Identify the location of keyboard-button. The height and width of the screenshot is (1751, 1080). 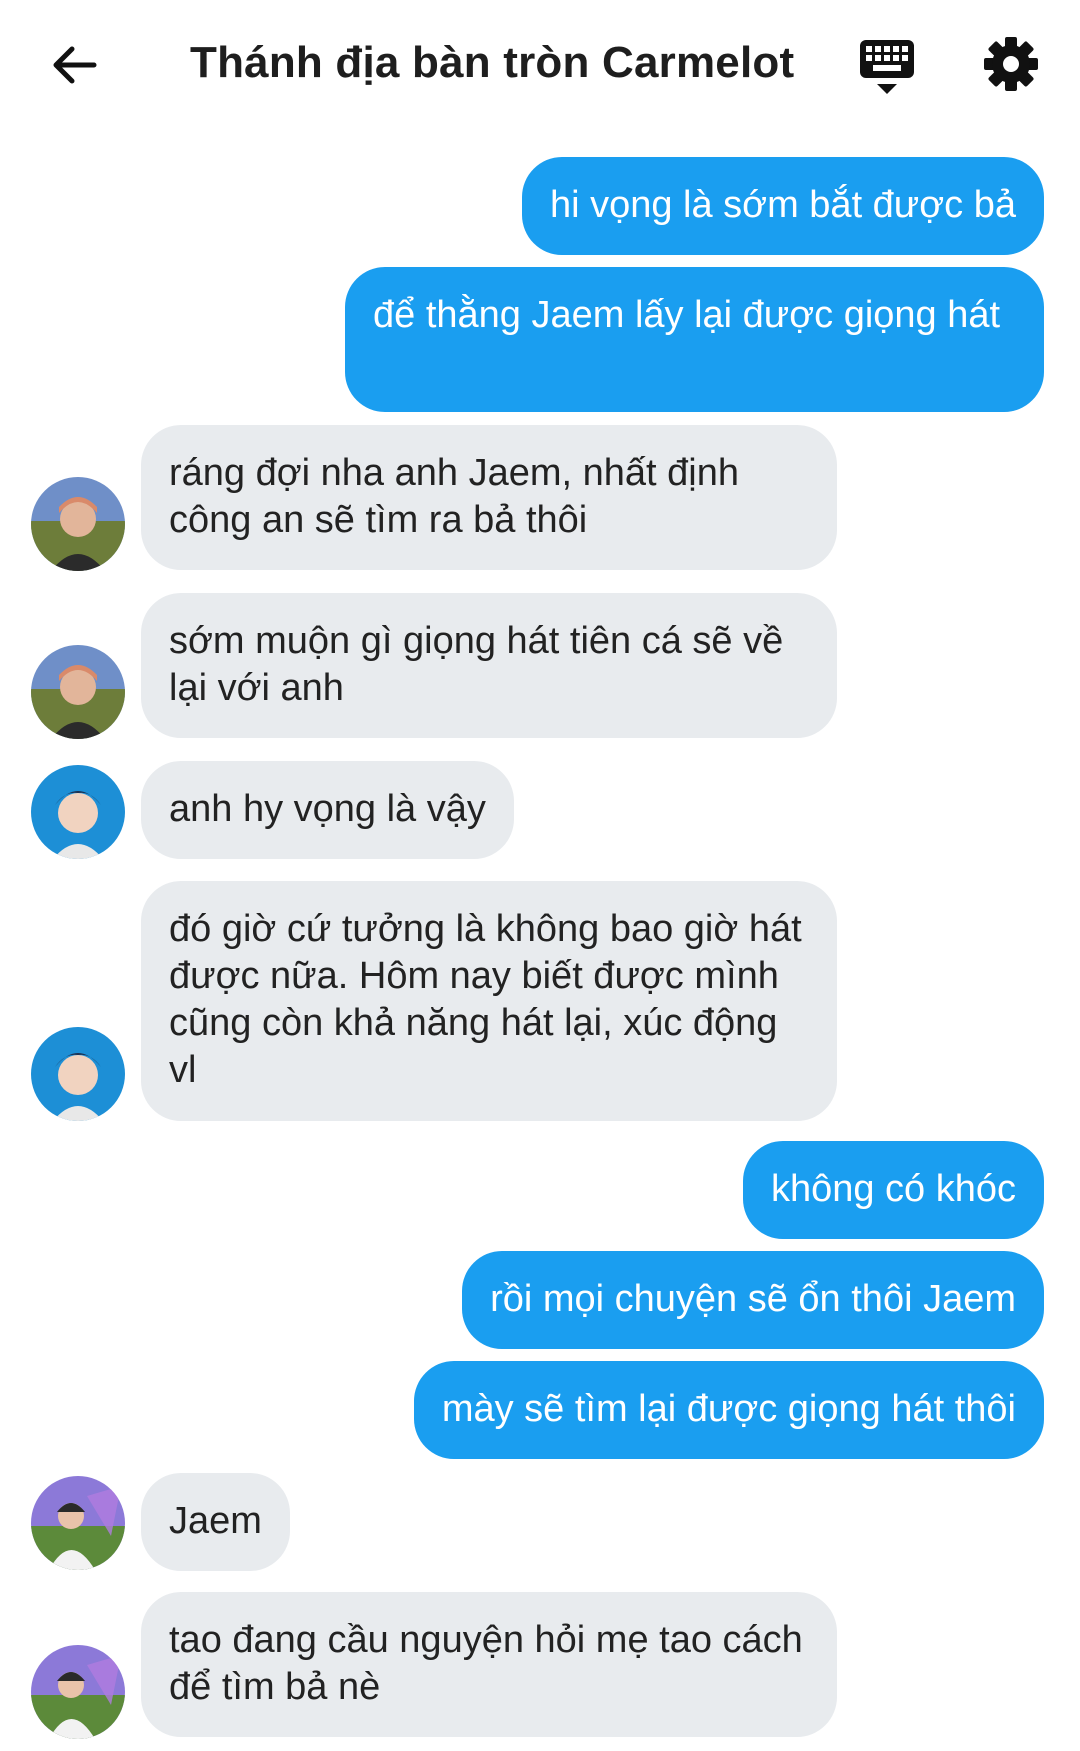
(887, 67).